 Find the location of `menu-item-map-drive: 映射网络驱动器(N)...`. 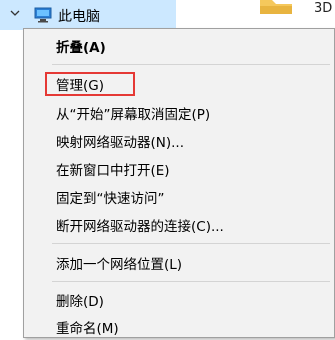

menu-item-map-drive: 映射网络驱动器(N)... is located at coordinates (179, 141).